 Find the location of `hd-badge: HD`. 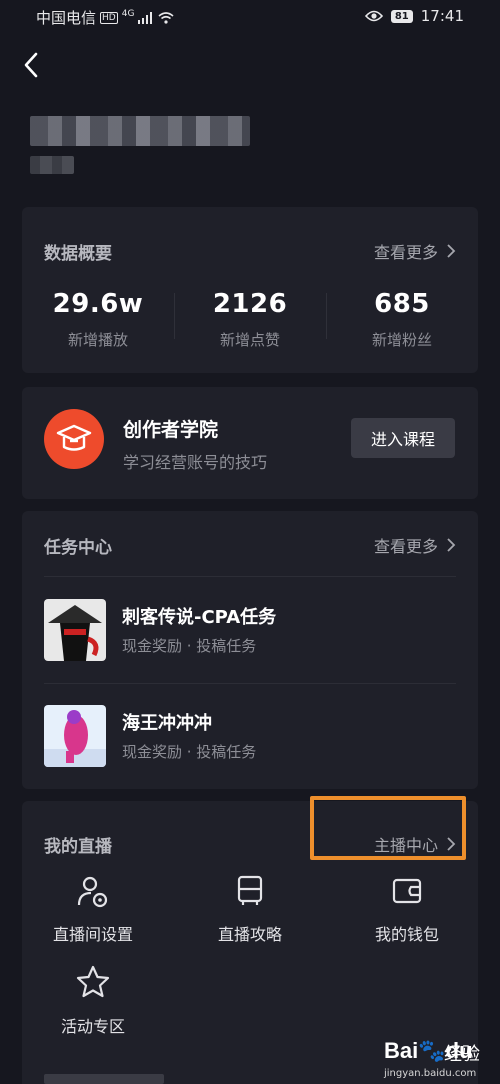

hd-badge: HD is located at coordinates (109, 17).